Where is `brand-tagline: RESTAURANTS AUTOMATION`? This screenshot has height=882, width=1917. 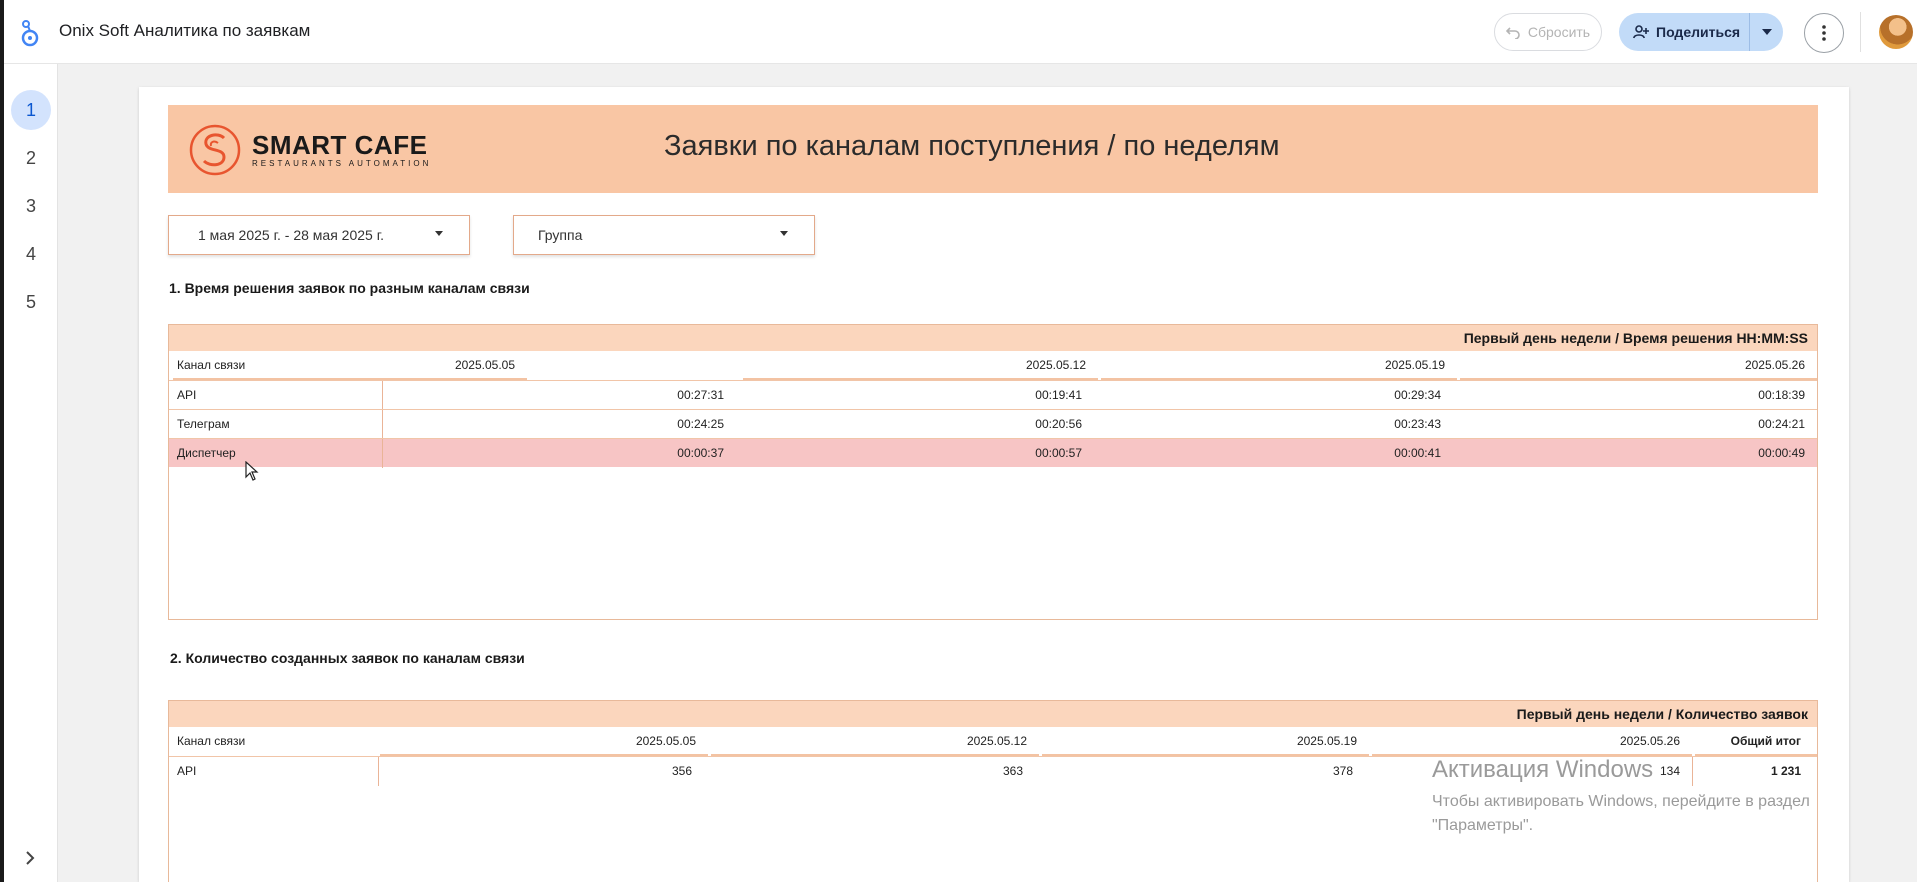 brand-tagline: RESTAURANTS AUTOMATION is located at coordinates (342, 163).